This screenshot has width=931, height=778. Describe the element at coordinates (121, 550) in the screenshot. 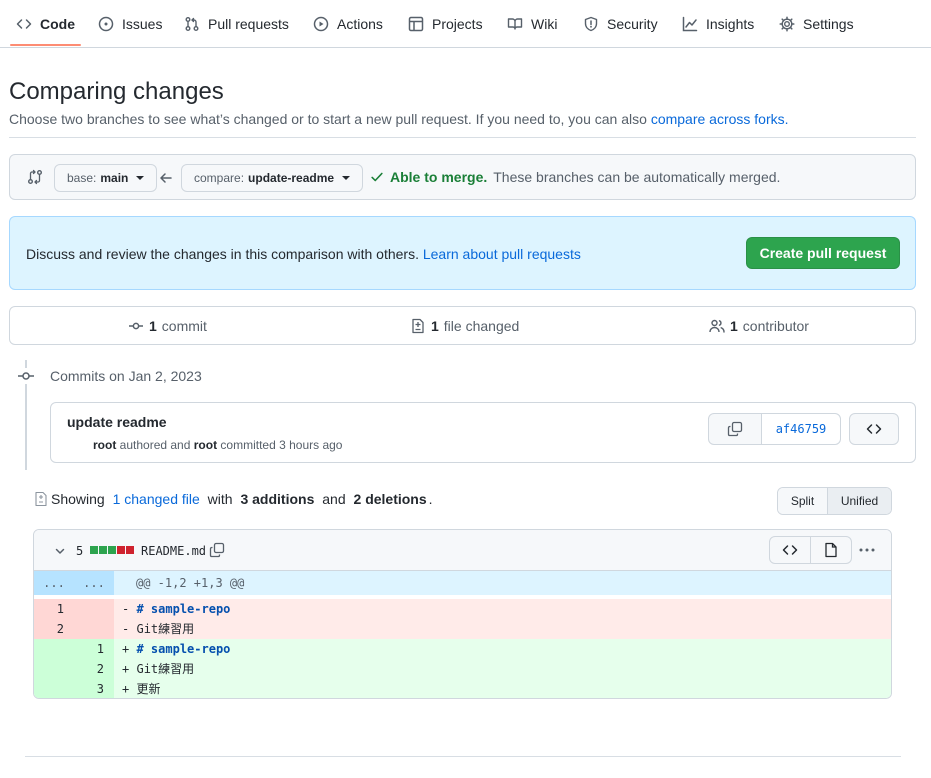

I see `diffstat-block-del` at that location.